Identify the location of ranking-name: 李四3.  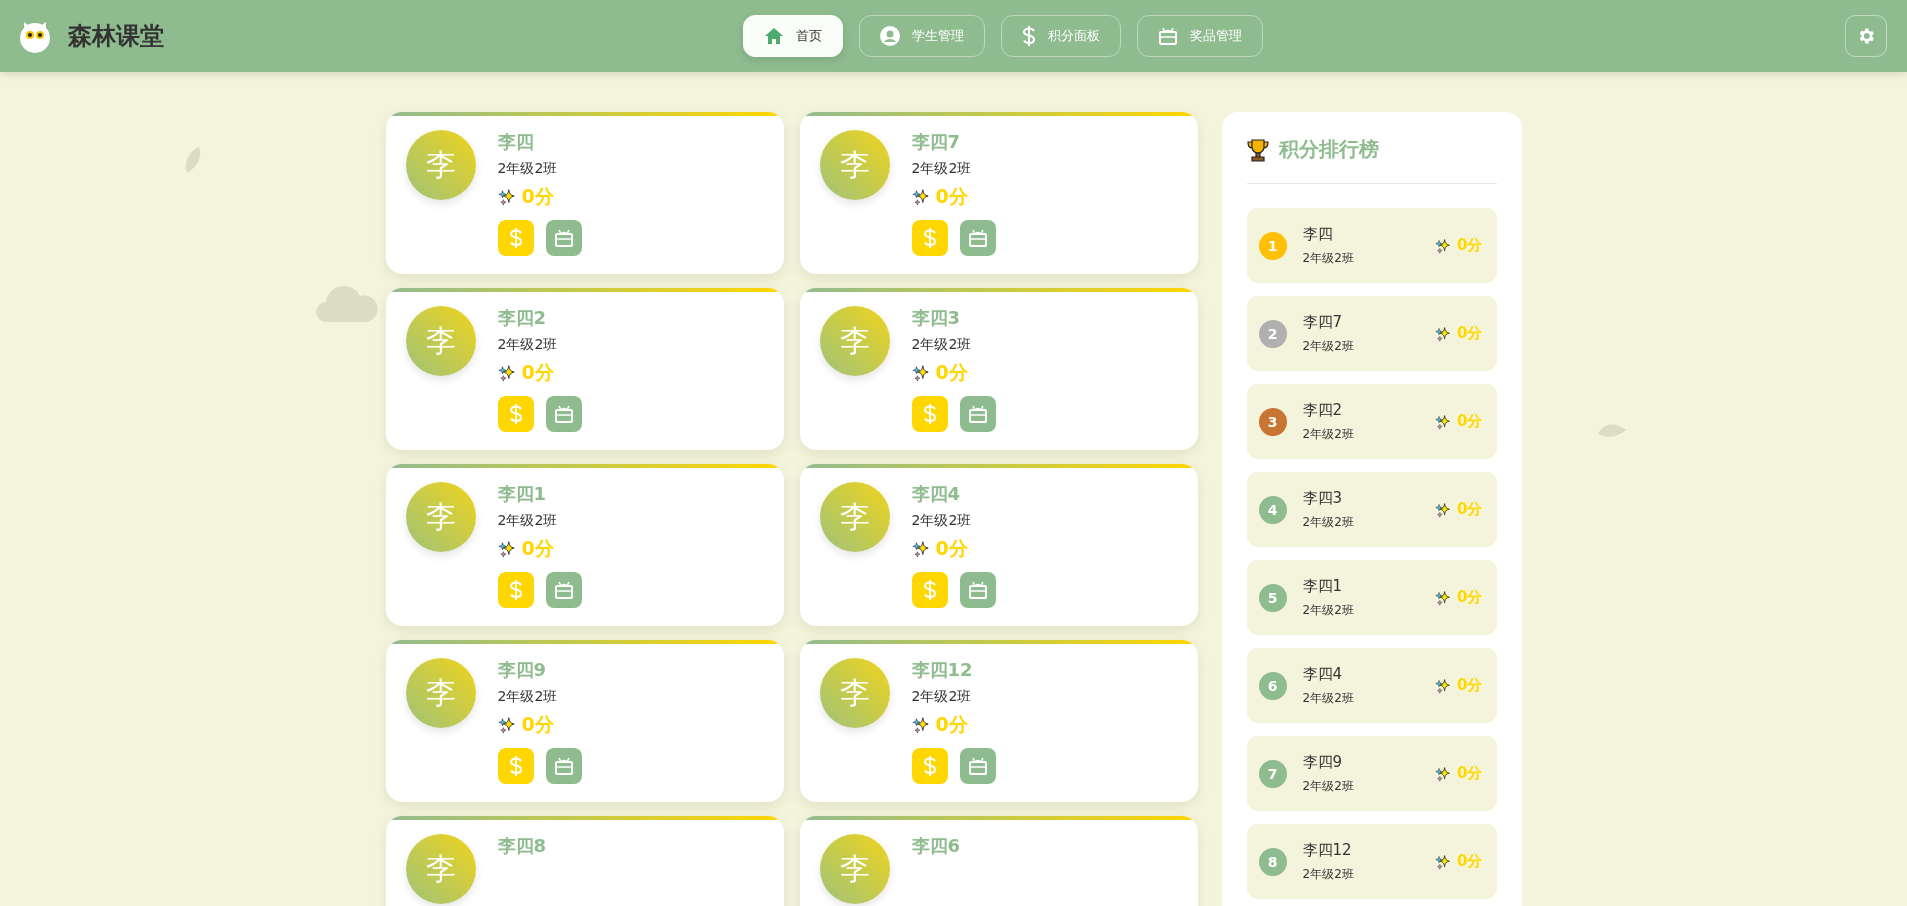
(1323, 498).